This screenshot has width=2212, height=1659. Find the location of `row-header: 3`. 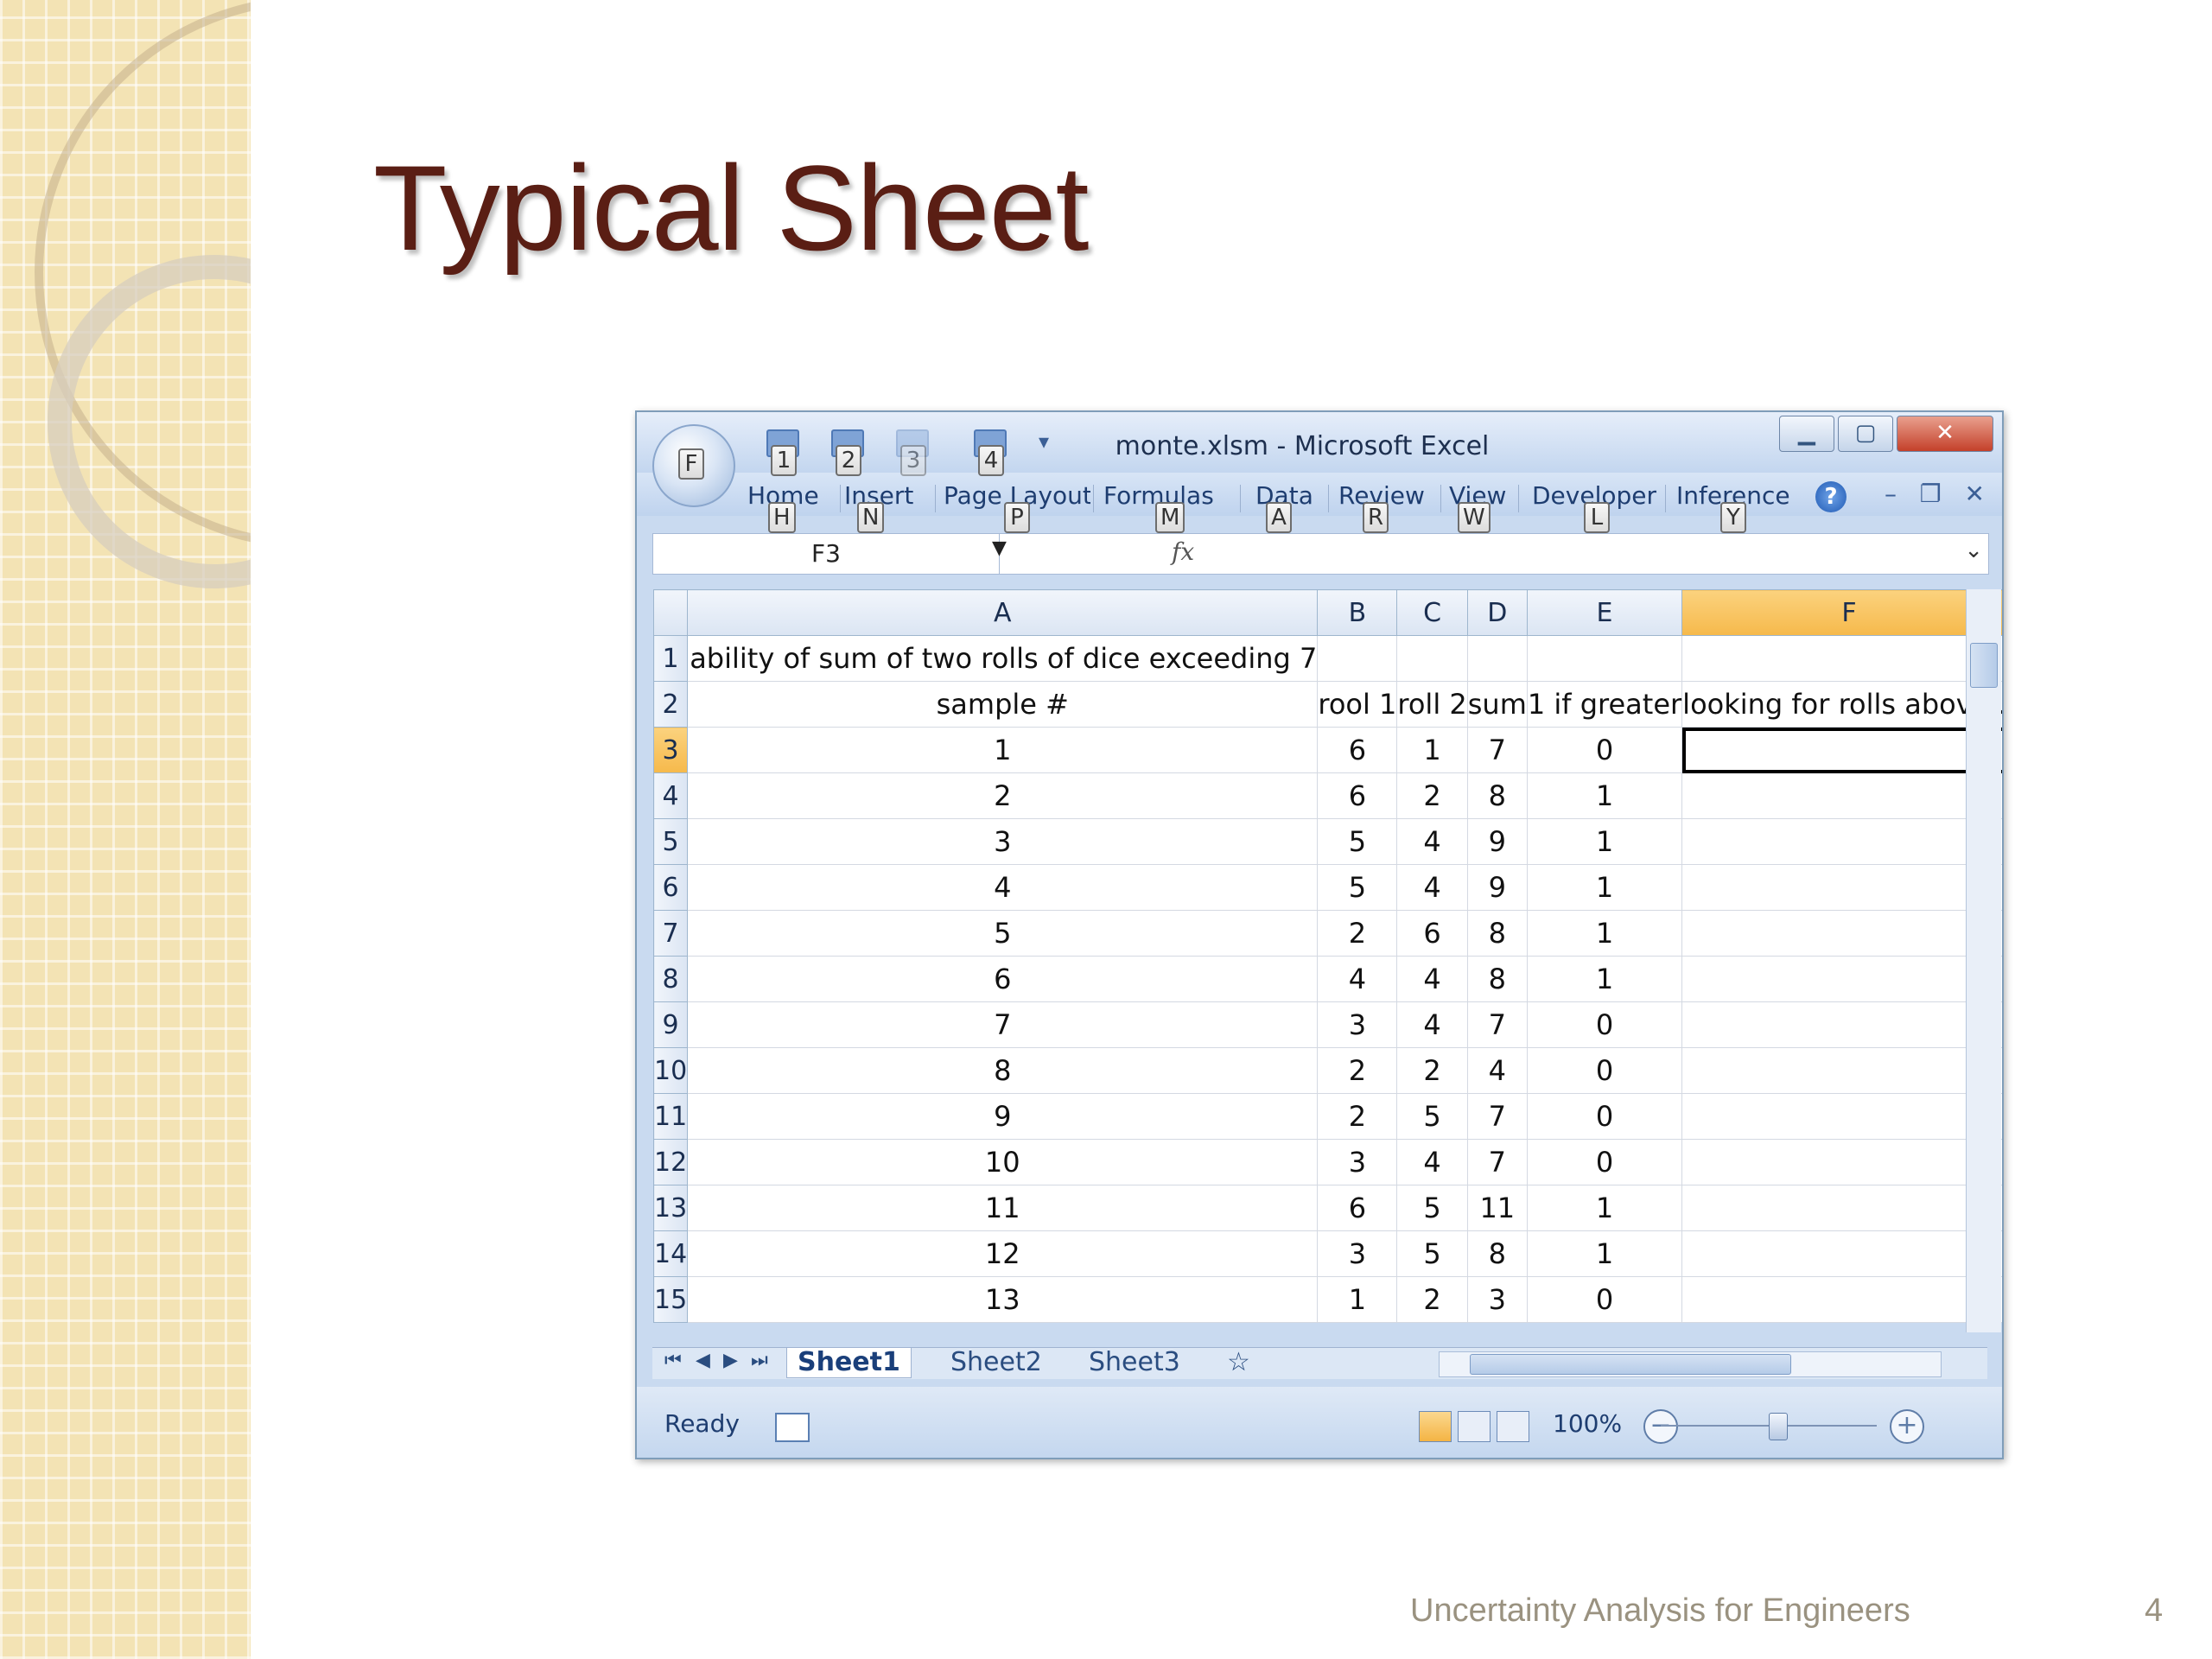

row-header: 3 is located at coordinates (670, 750).